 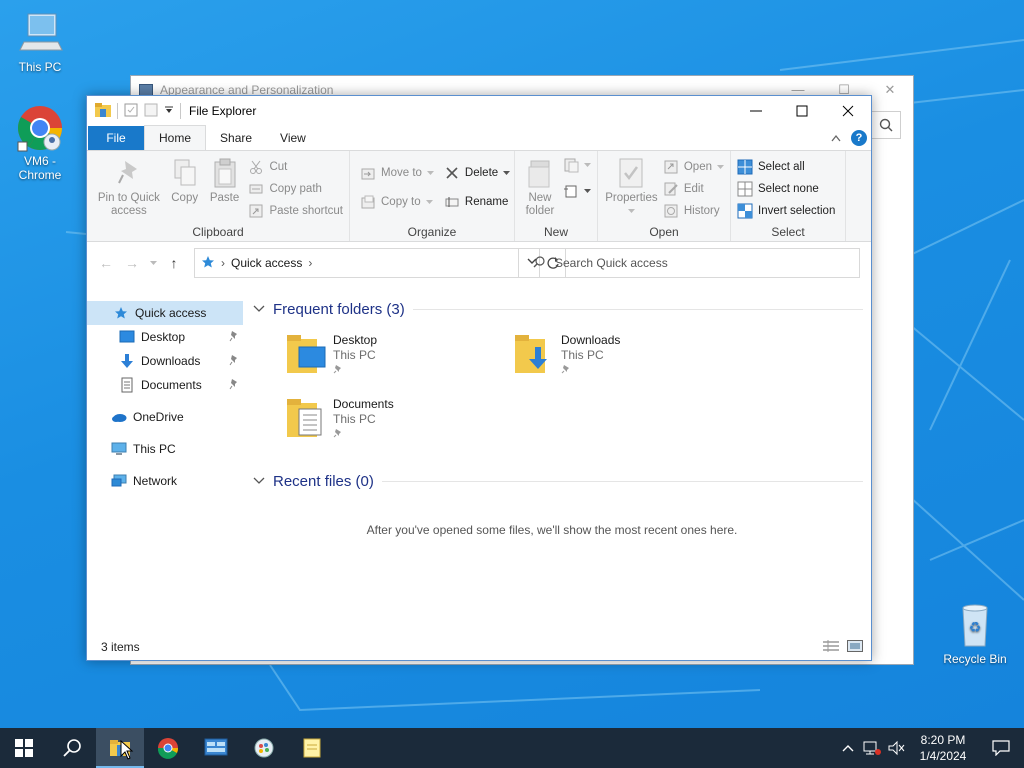 What do you see at coordinates (295, 189) in the screenshot?
I see `copy-path-button: Copy path` at bounding box center [295, 189].